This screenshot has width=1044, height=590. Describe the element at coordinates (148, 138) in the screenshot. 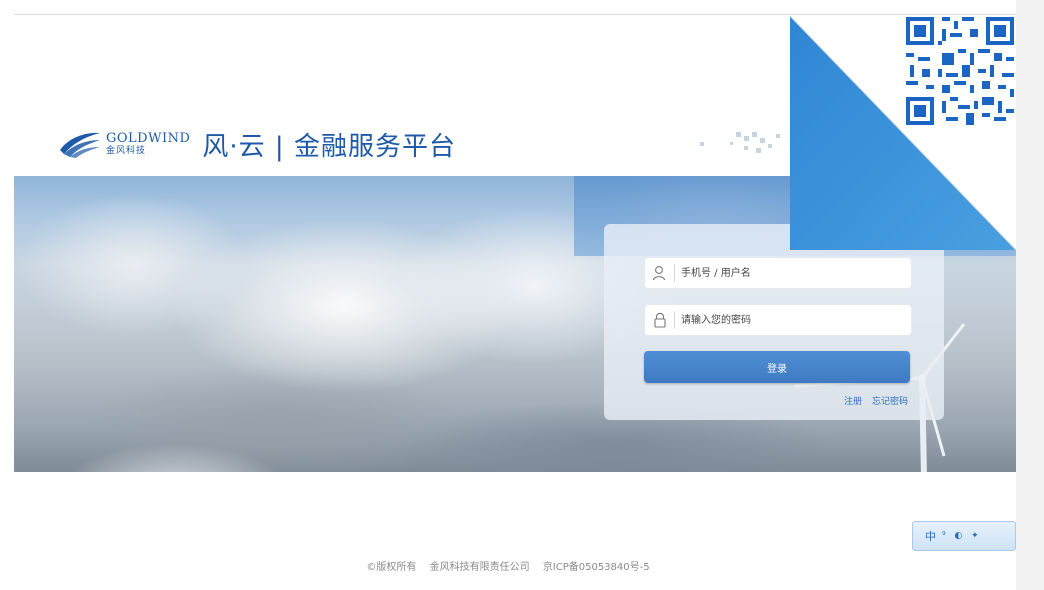

I see `brand-logo-en: GOLDWIND` at that location.